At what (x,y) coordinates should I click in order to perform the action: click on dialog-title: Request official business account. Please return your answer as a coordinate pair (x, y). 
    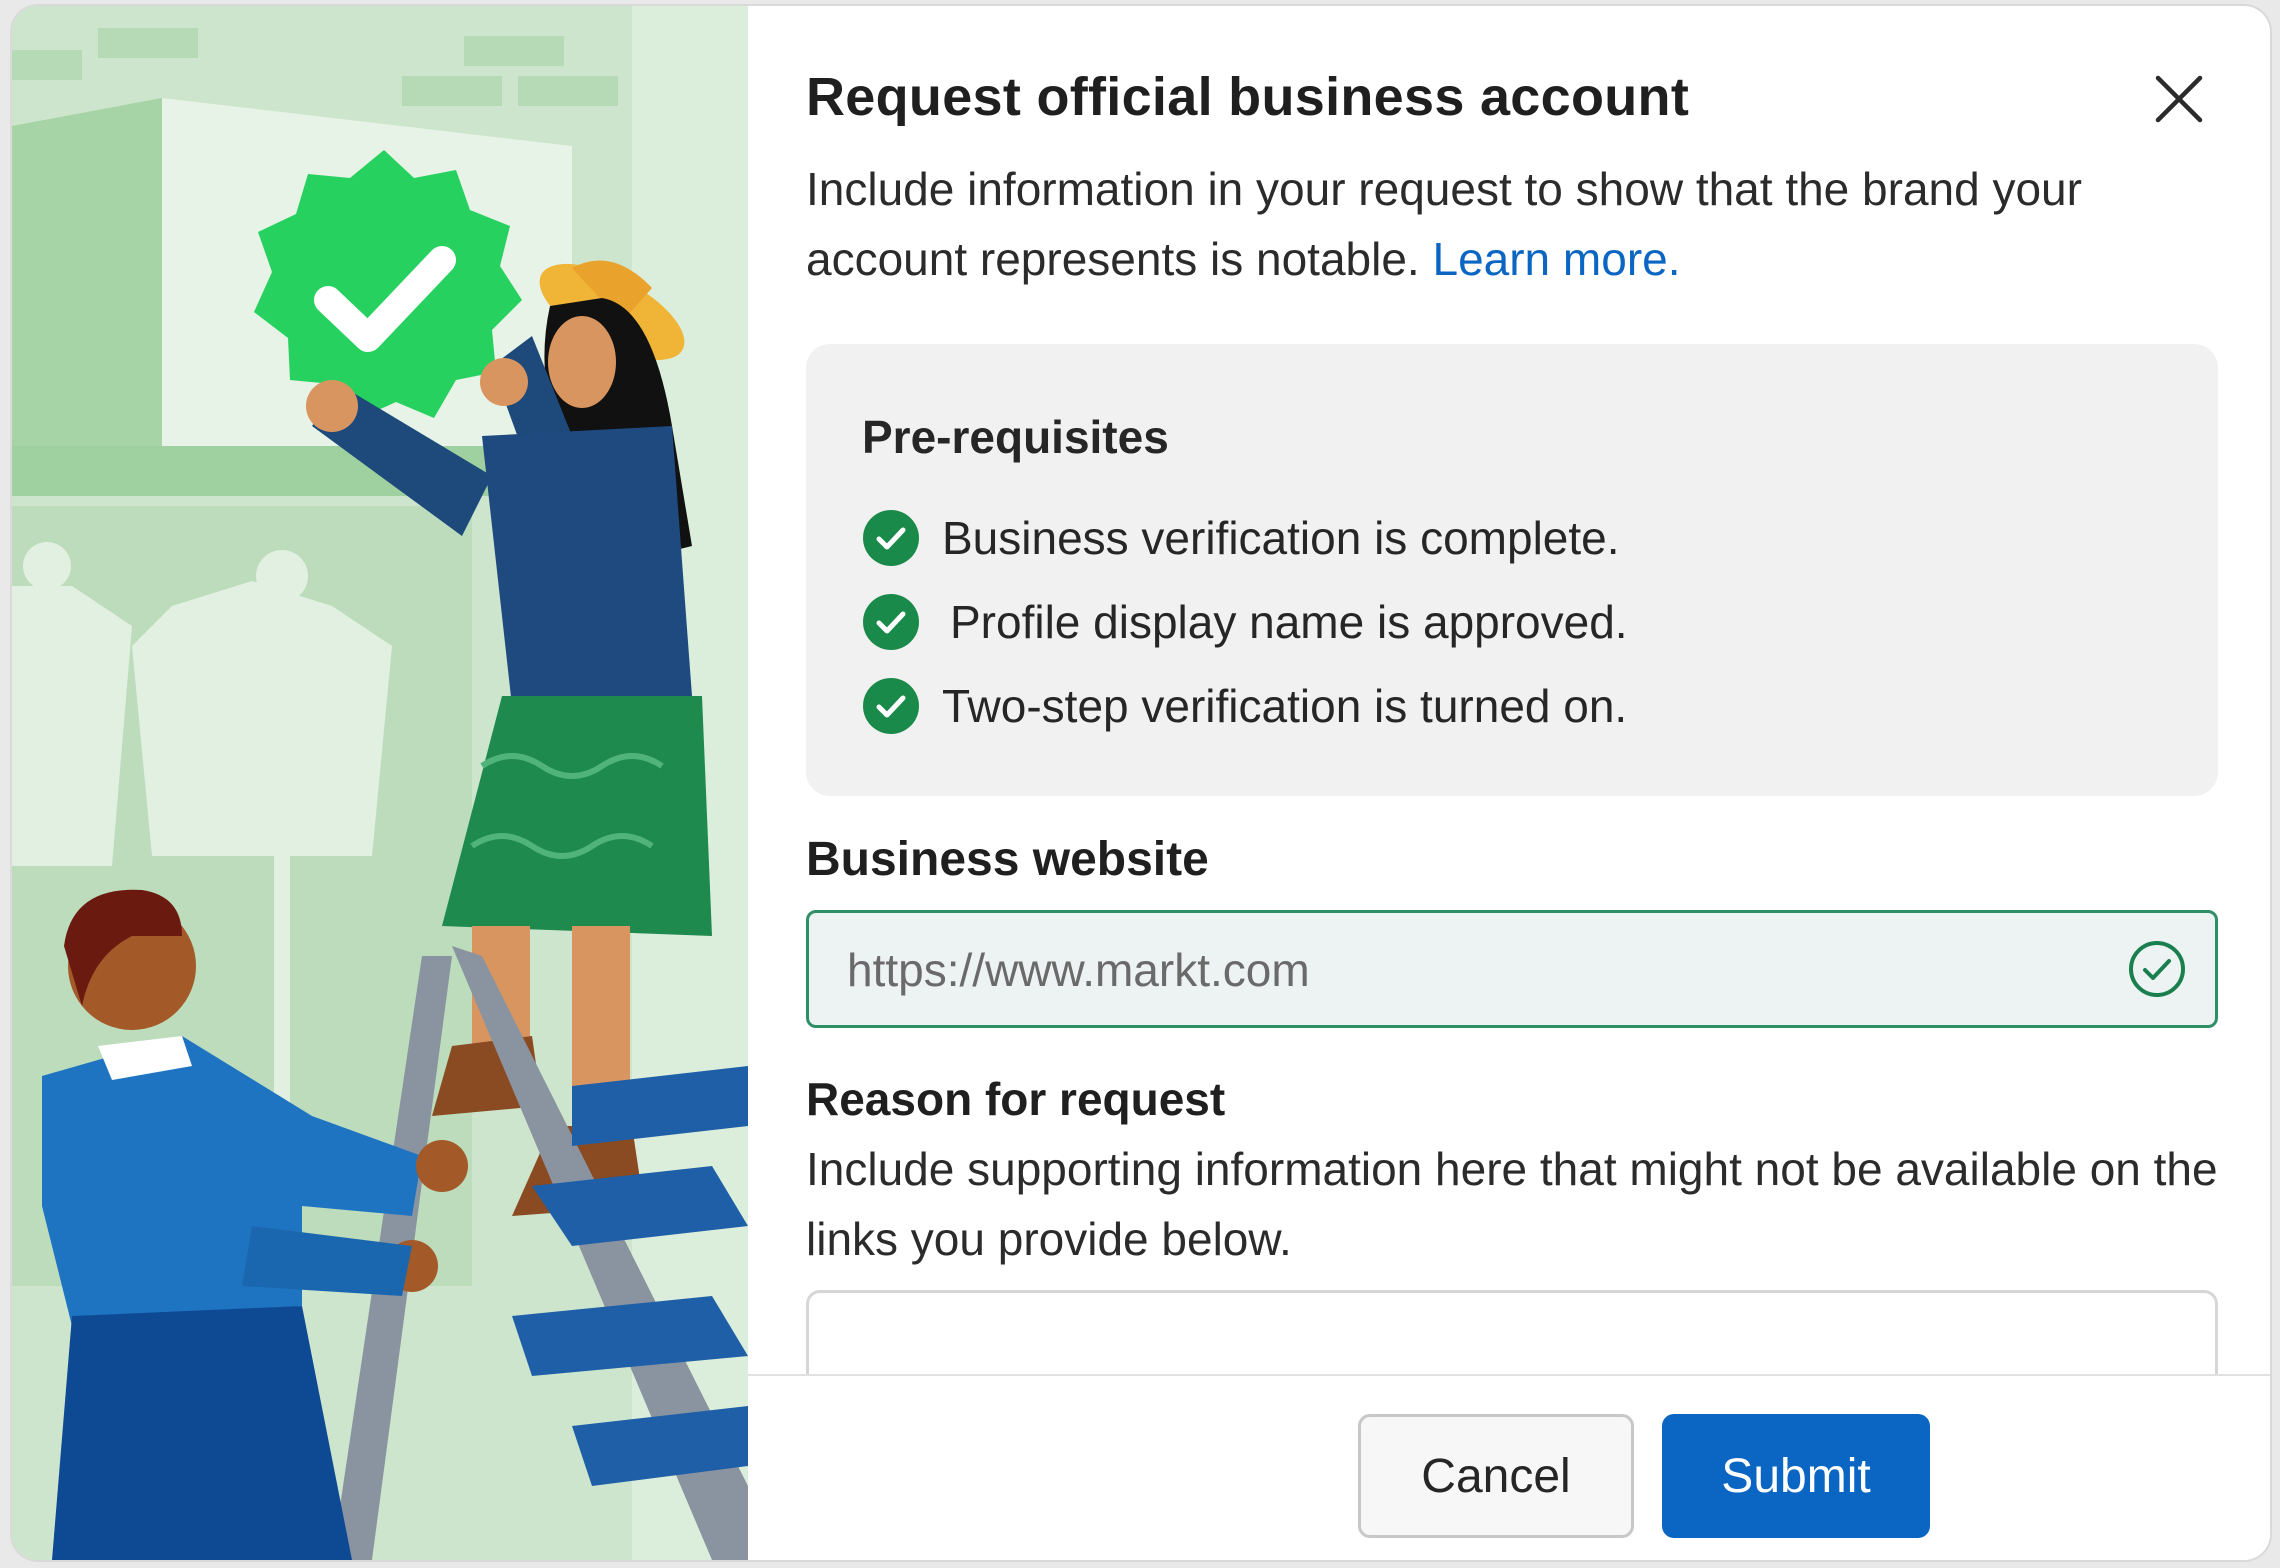
    Looking at the image, I should click on (1248, 97).